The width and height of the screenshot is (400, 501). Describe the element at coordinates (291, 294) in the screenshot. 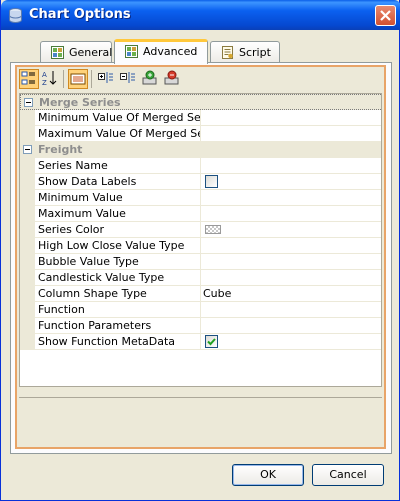

I see `property-value: Cube` at that location.